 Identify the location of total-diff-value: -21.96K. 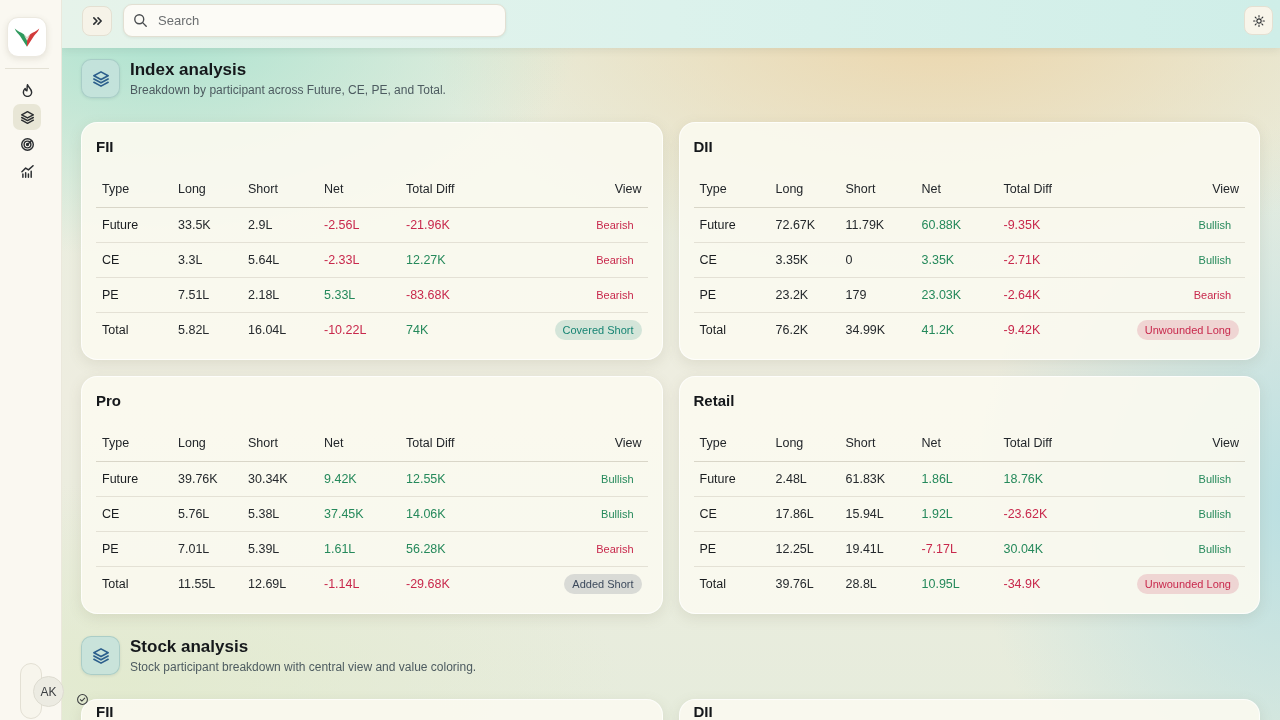
(428, 224).